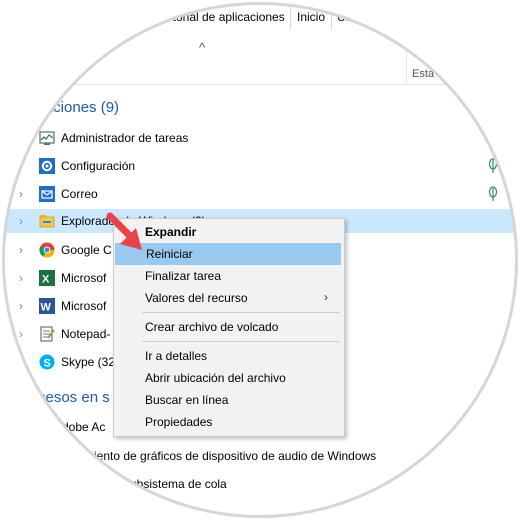  What do you see at coordinates (171, 232) in the screenshot?
I see `menu-item-label: Expandir` at bounding box center [171, 232].